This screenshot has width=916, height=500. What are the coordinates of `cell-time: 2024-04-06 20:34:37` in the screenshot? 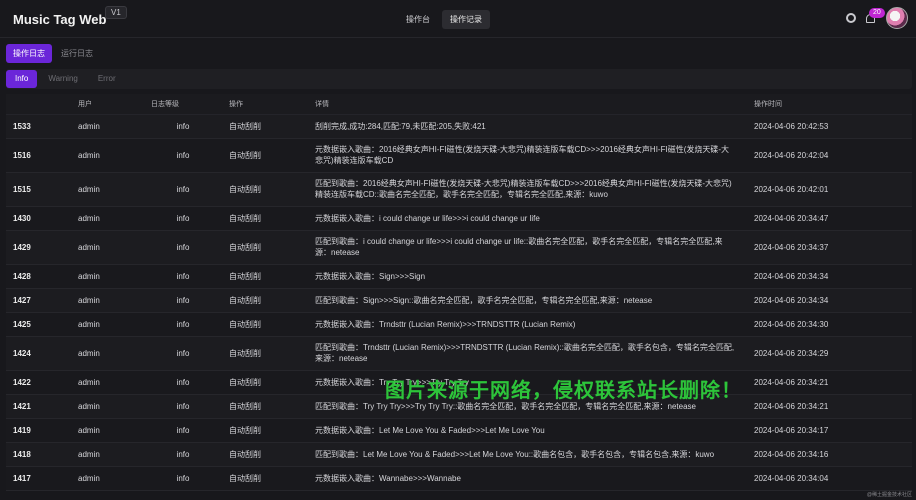 It's located at (829, 247).